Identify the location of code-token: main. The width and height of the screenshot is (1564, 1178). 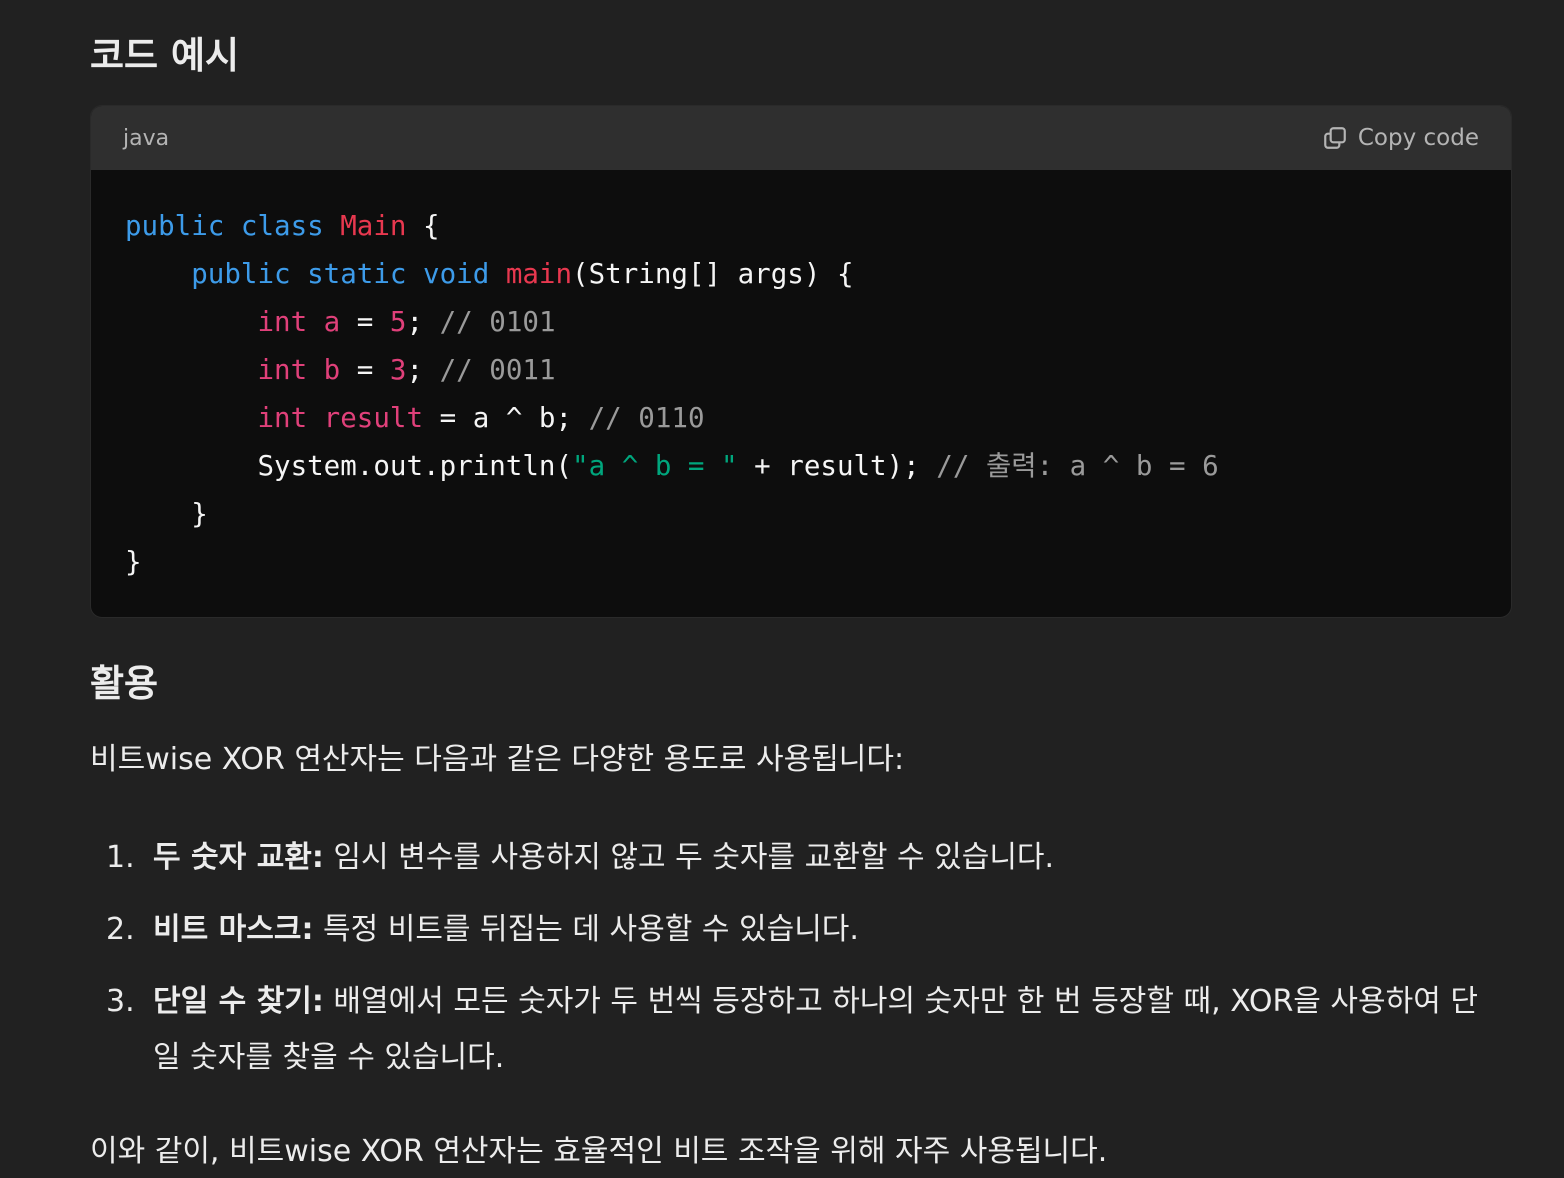
(539, 274).